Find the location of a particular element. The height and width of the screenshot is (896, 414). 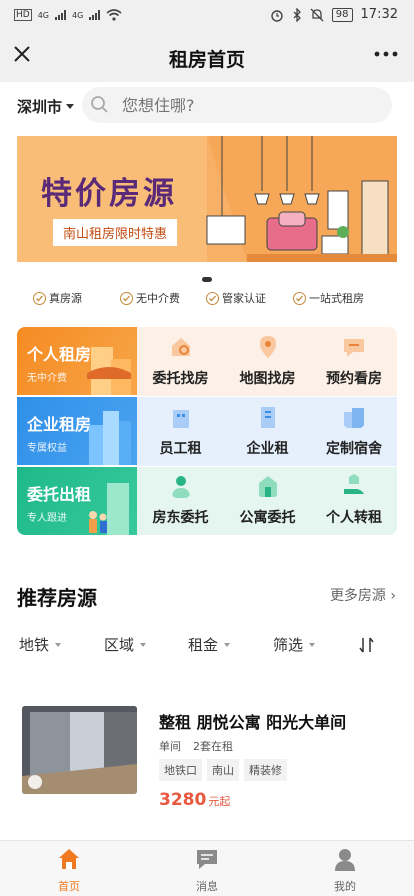

service-label: 预约看房 is located at coordinates (354, 379).